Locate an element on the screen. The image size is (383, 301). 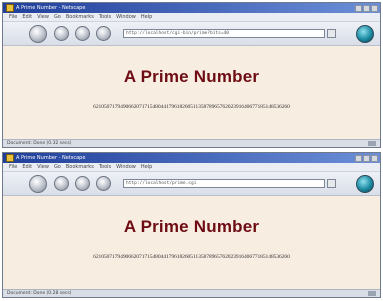
status-bar: Document: Done (0.28 secs) is located at coordinates (191, 293).